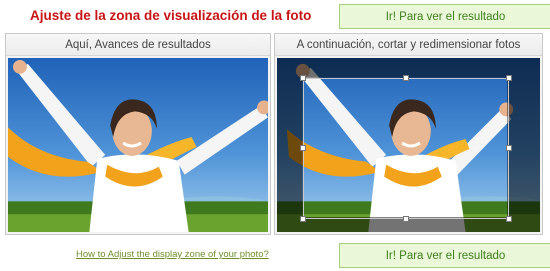 The image size is (550, 271). Describe the element at coordinates (444, 255) in the screenshot. I see `go-to-result-button-bottom: Ir! Para ver el resultado` at that location.